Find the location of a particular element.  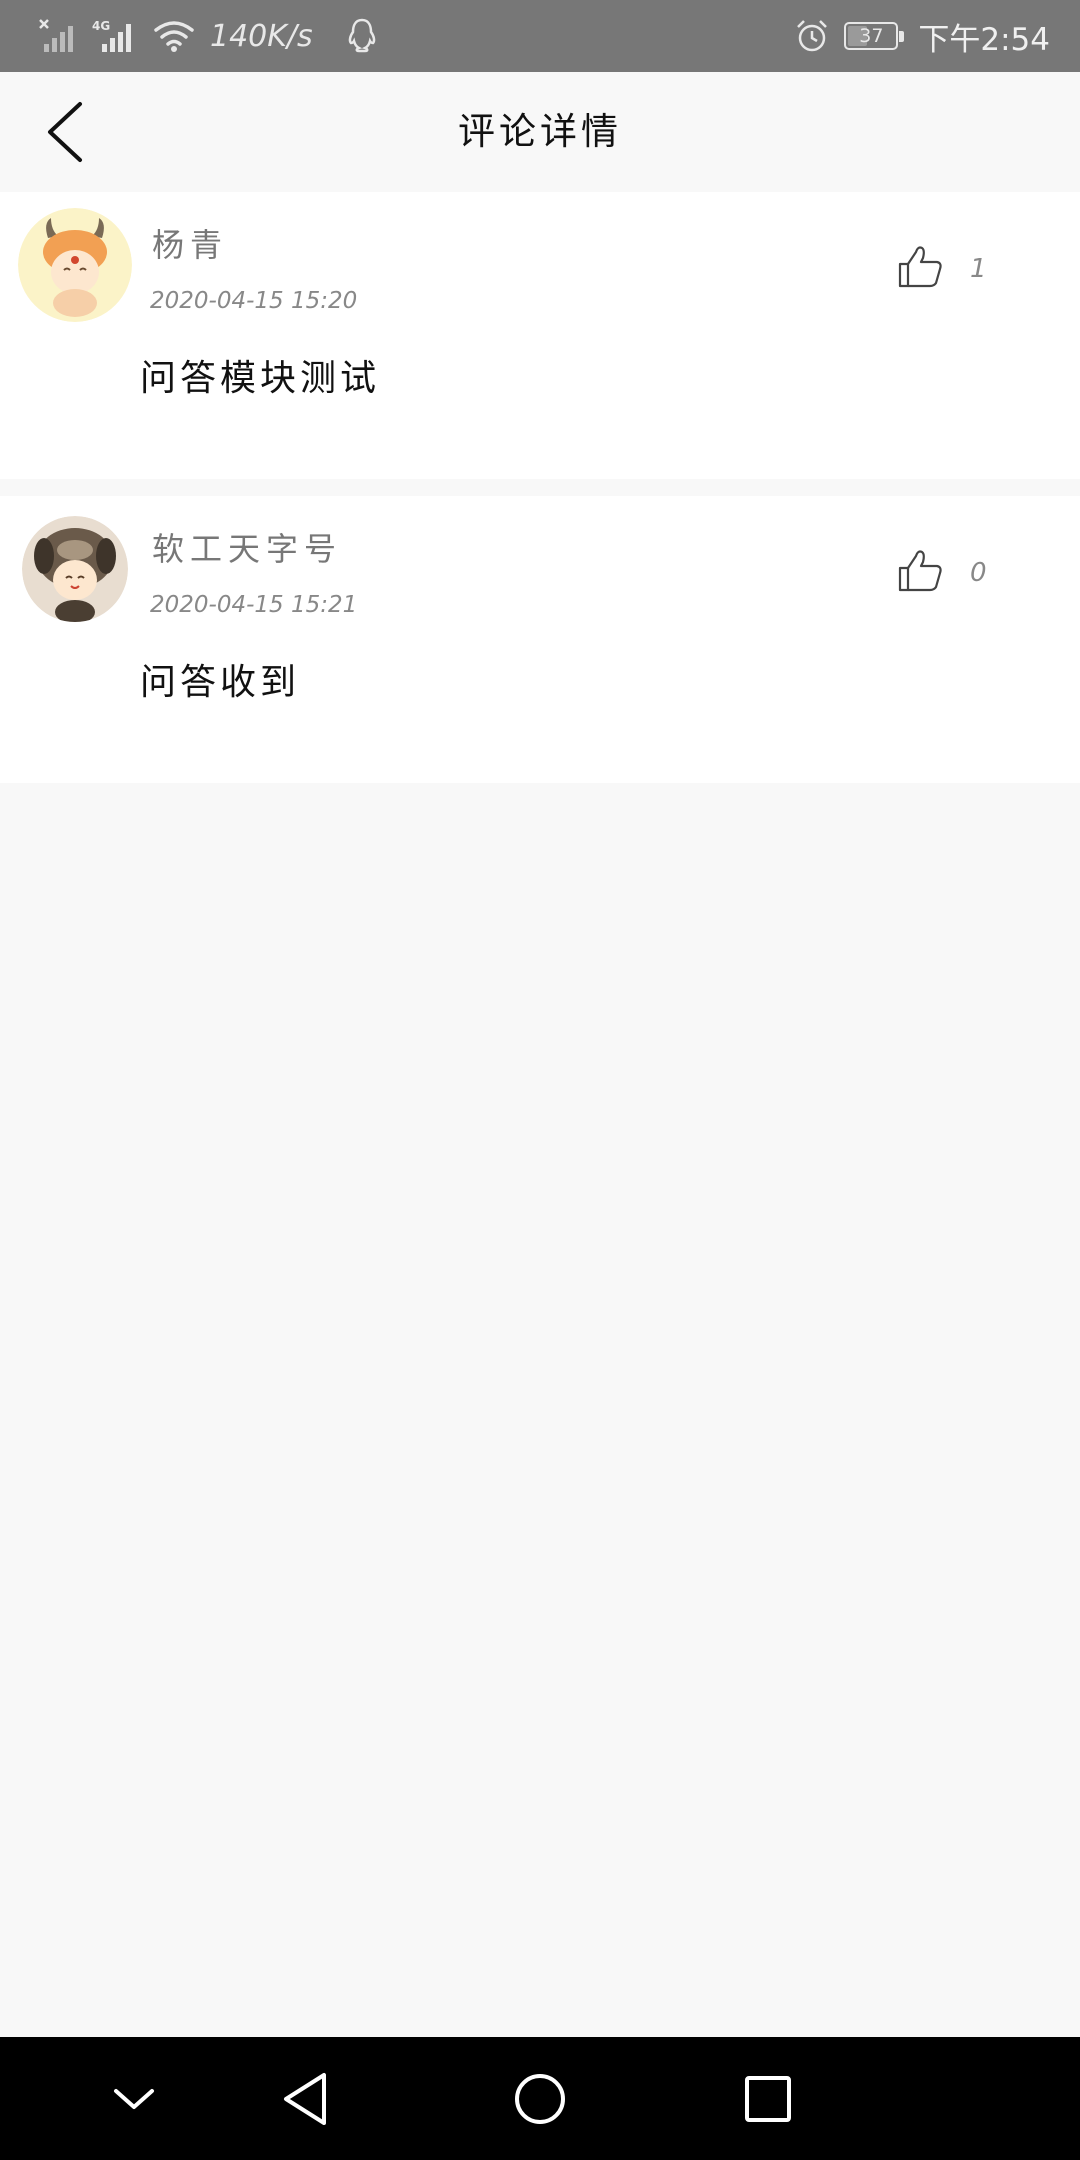

header-bar: 评论详情 is located at coordinates (540, 132).